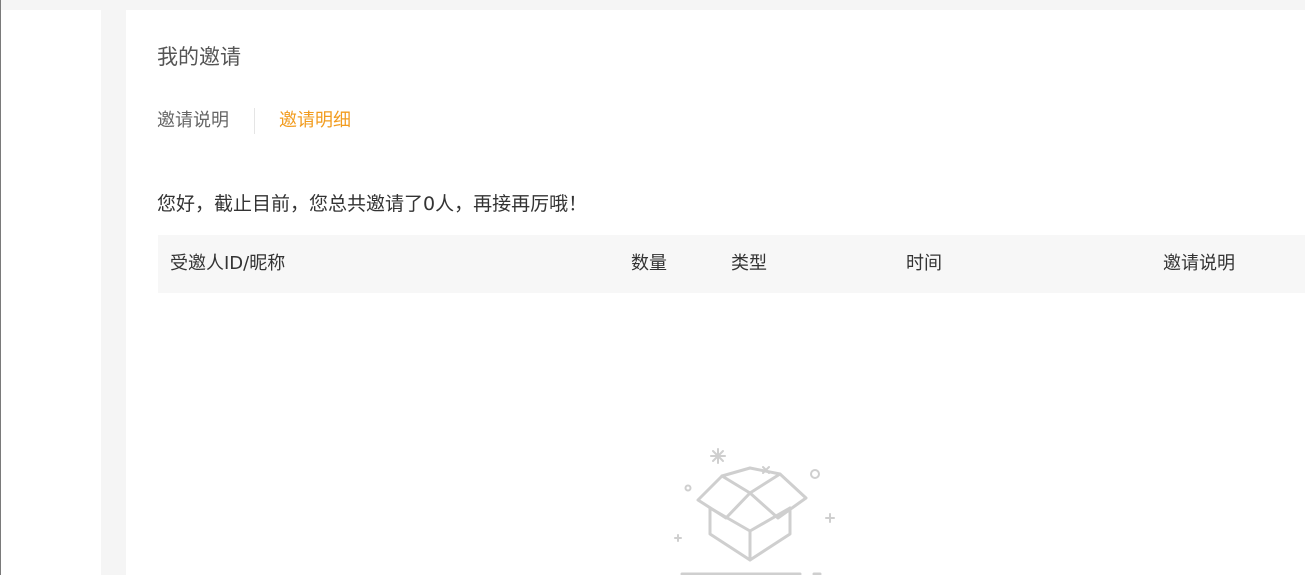 The image size is (1305, 575). Describe the element at coordinates (51, 292) in the screenshot. I see `sidebar` at that location.